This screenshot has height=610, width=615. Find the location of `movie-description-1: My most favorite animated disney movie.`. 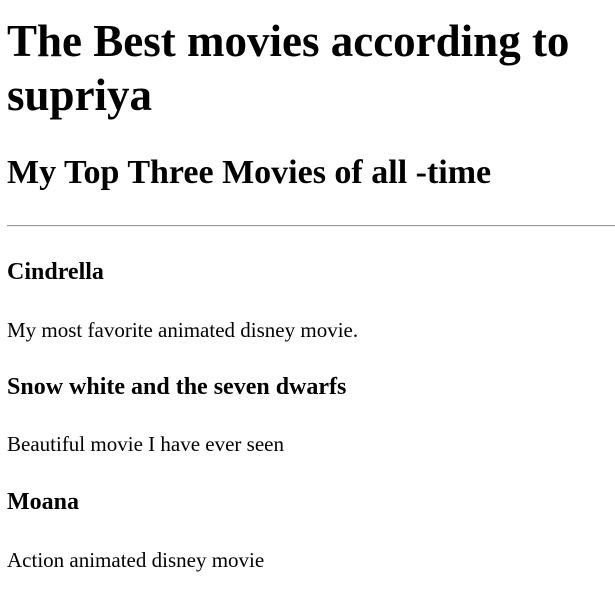

movie-description-1: My most favorite animated disney movie. is located at coordinates (183, 330).